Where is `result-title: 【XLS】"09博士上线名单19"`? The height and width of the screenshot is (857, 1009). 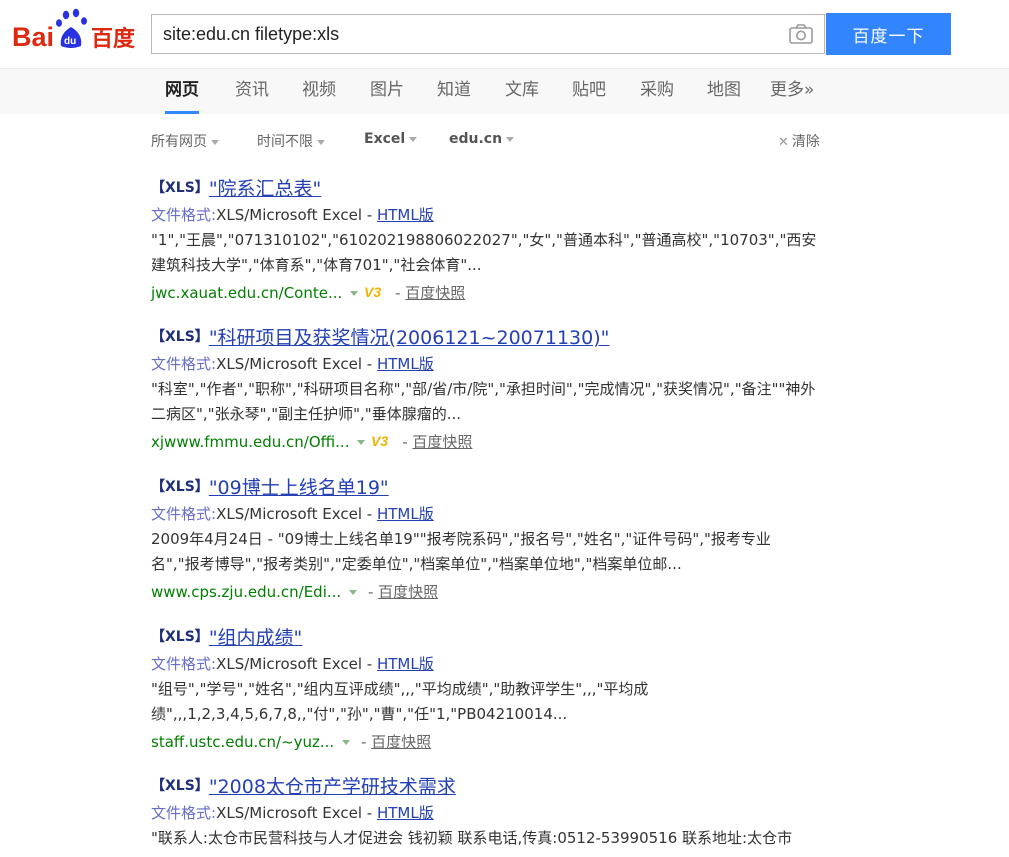 result-title: 【XLS】"09博士上线名单19" is located at coordinates (270, 486).